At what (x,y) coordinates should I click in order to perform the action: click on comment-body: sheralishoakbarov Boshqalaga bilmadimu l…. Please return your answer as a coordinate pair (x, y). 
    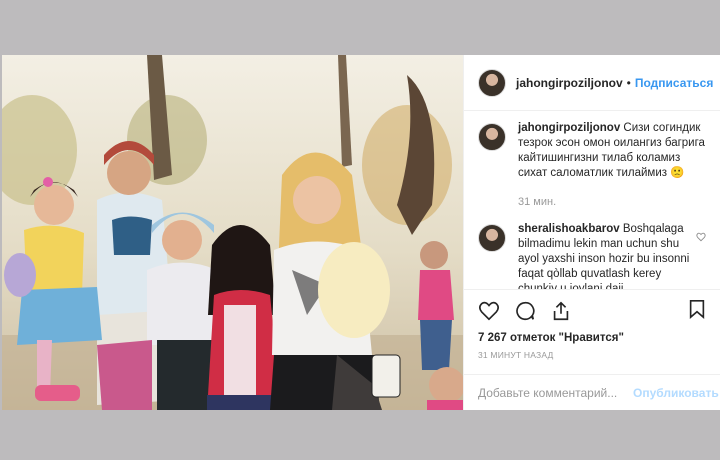
    Looking at the image, I should click on (612, 255).